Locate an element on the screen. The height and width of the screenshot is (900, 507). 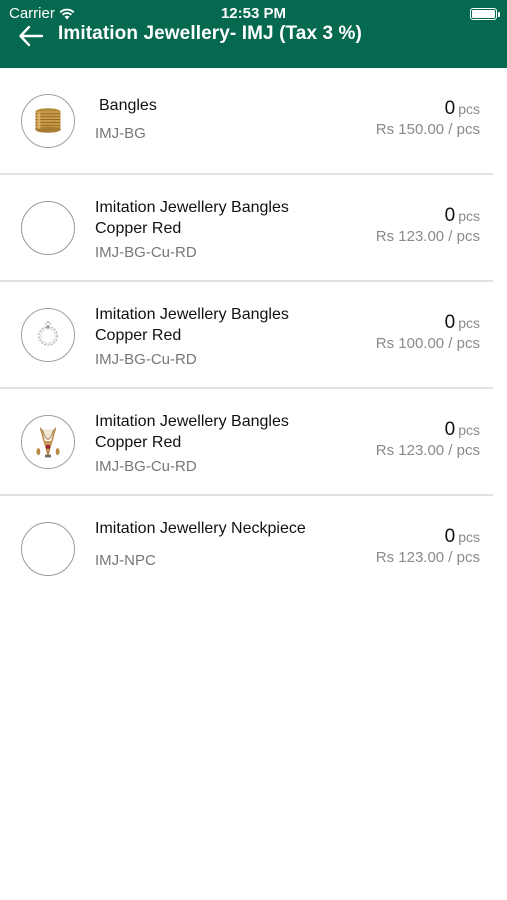
page-title: Imitation Jewellery- IMJ (Tax 3 %) is located at coordinates (210, 33).